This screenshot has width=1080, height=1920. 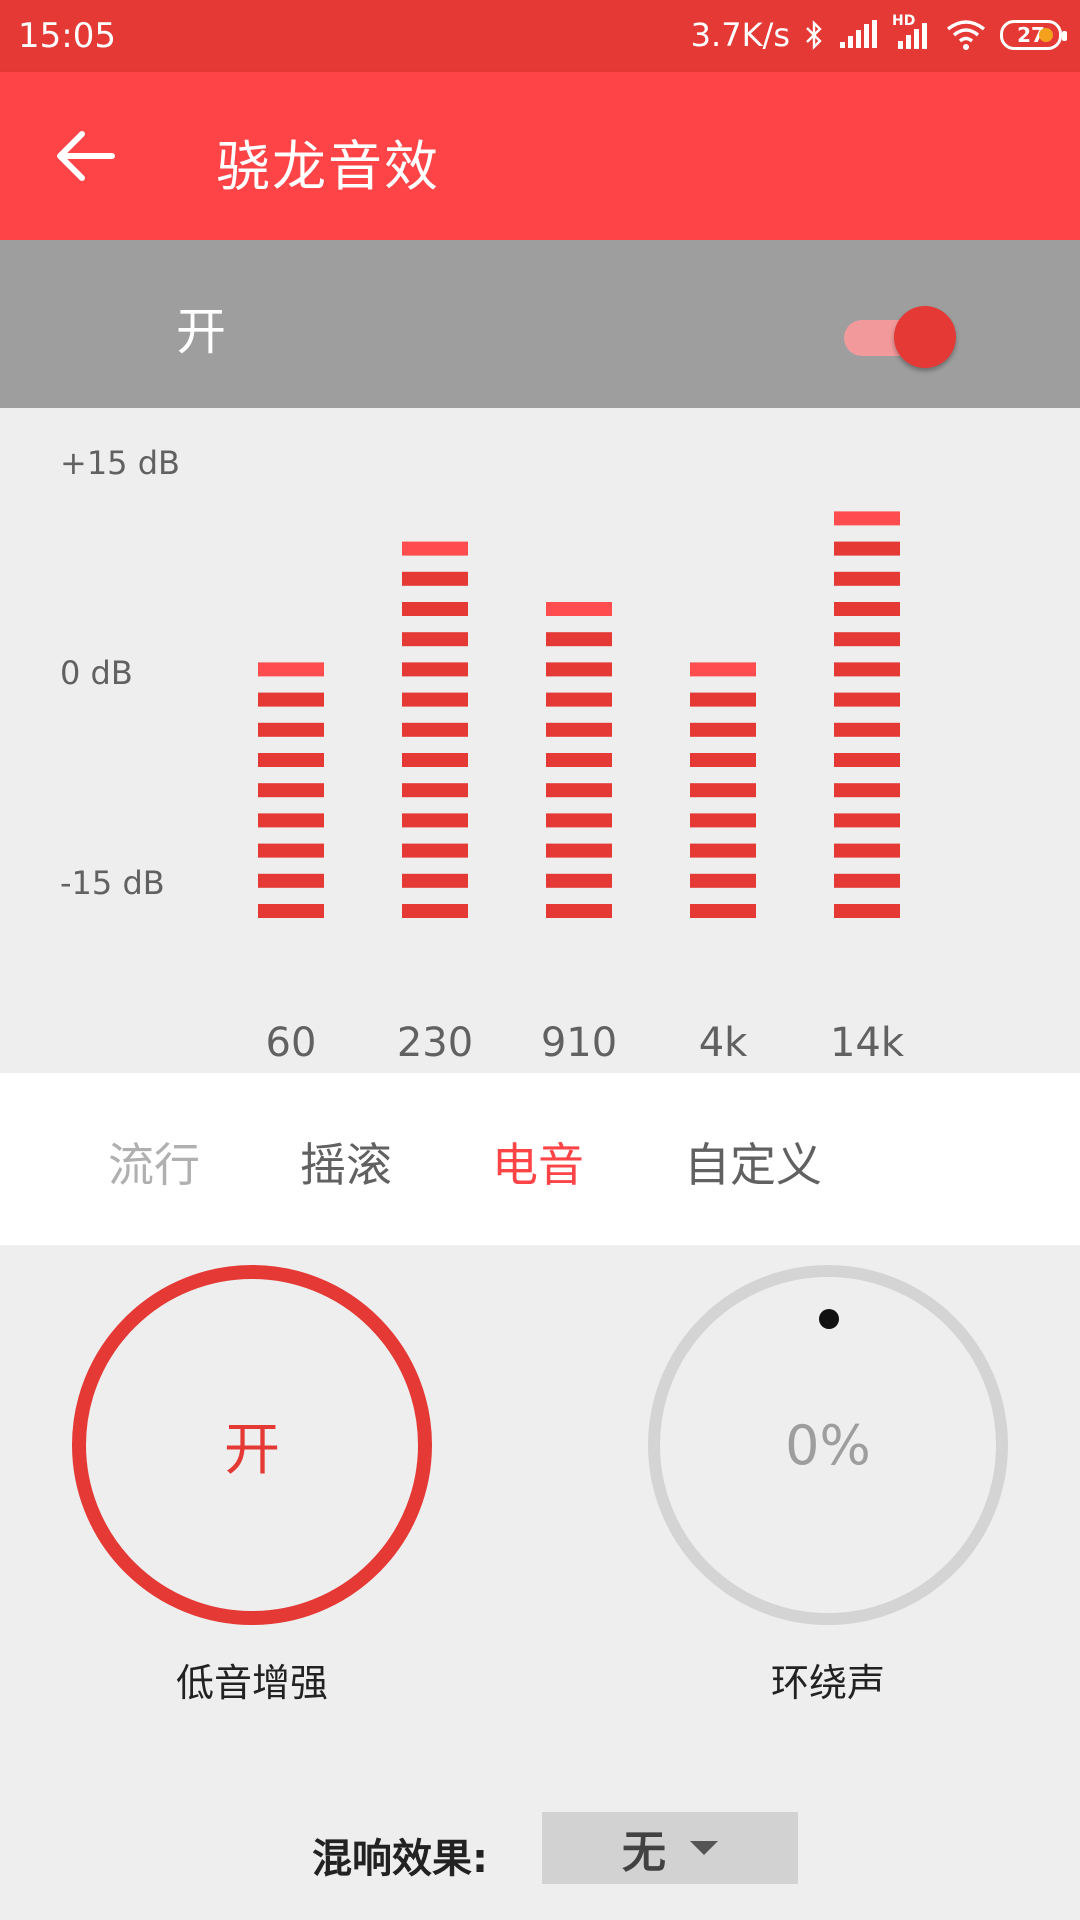 I want to click on page-title: 骁龙音效, so click(x=328, y=166).